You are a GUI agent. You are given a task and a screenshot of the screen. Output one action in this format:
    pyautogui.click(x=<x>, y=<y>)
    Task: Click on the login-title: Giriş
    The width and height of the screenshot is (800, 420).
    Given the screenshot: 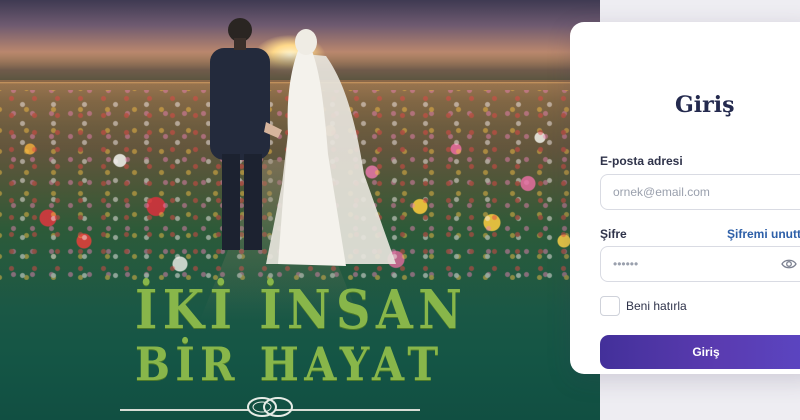 What is the action you would take?
    pyautogui.click(x=705, y=105)
    